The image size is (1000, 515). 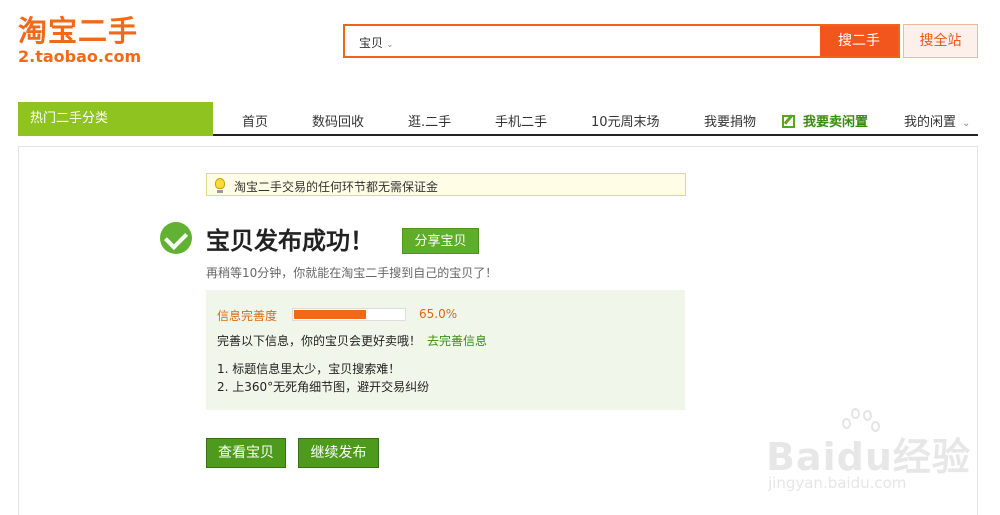 I want to click on improve-text: 完善以下信息，你的宝贝会更好卖哦！, so click(x=319, y=341).